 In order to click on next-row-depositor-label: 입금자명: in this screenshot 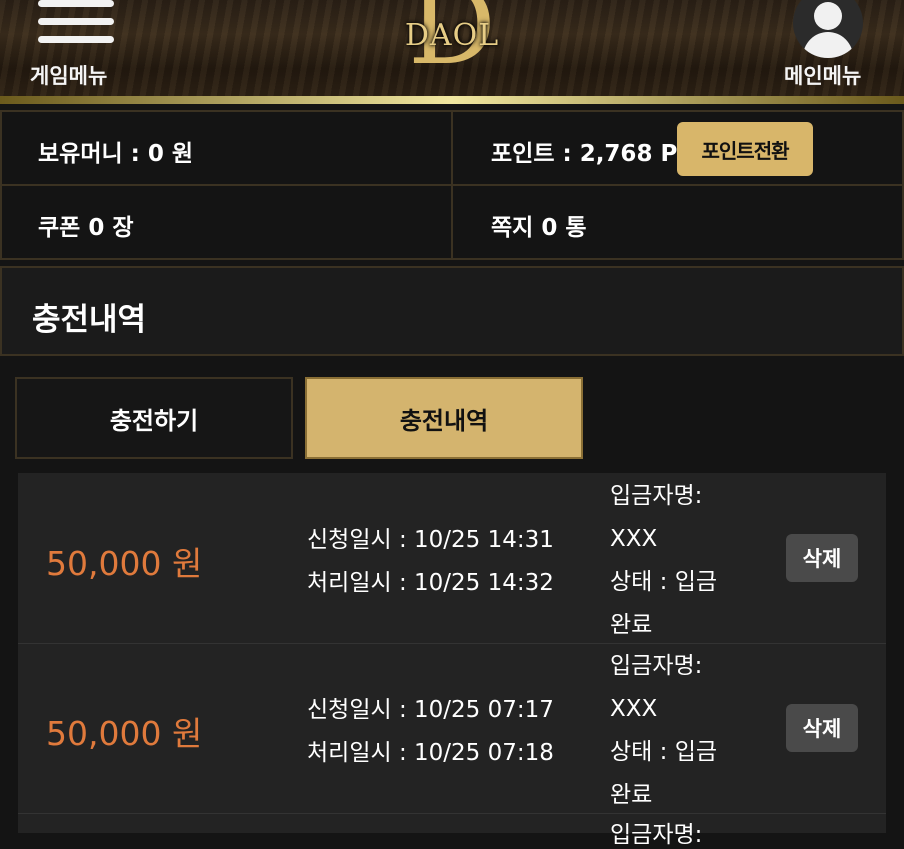, I will do `click(656, 835)`.